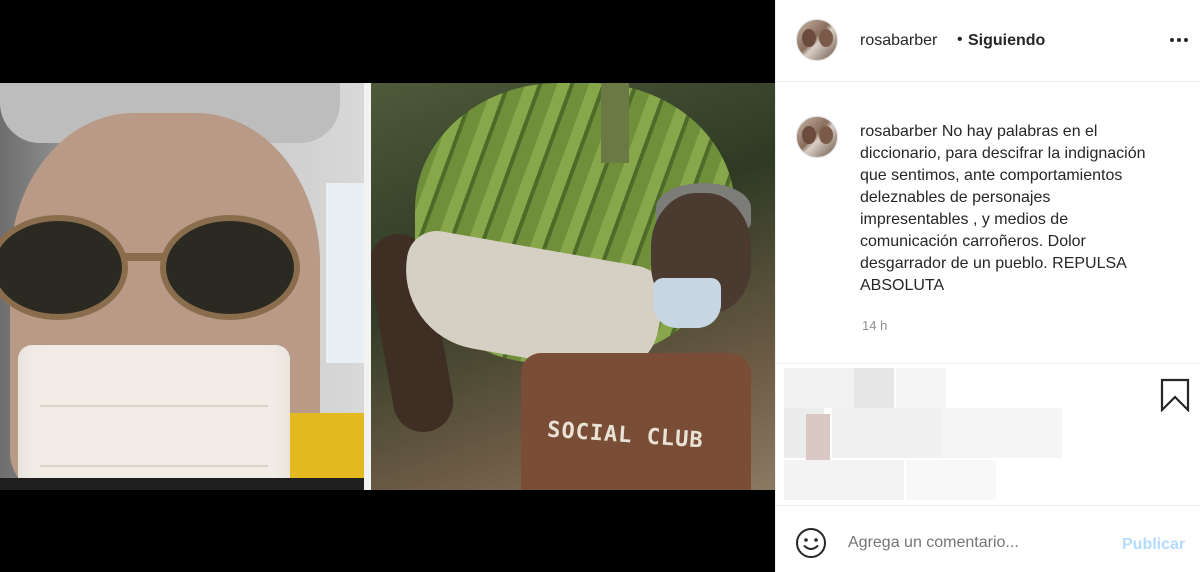 The width and height of the screenshot is (1200, 572). What do you see at coordinates (874, 325) in the screenshot?
I see `post-timestamp: 14 h` at bounding box center [874, 325].